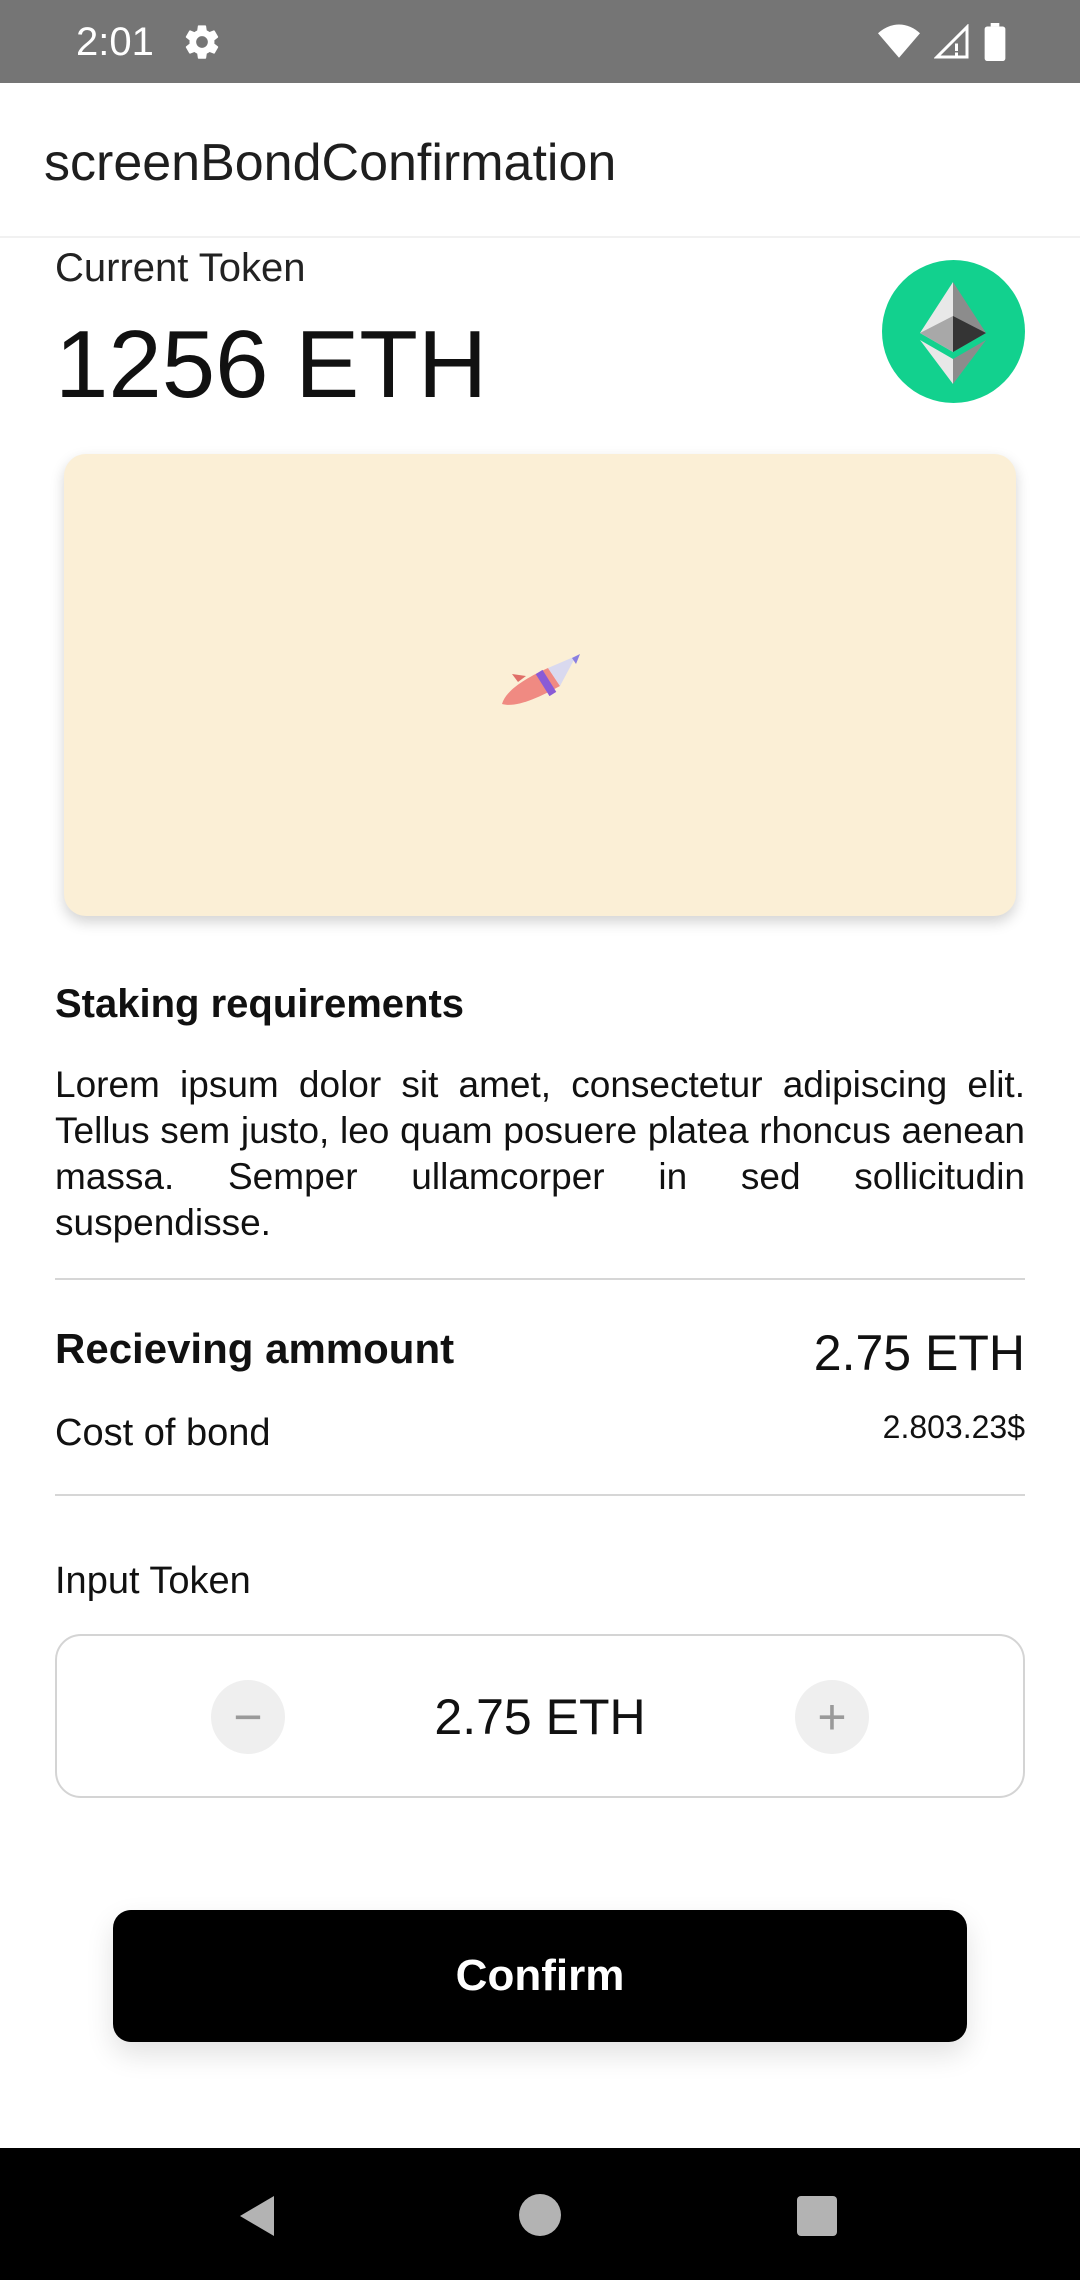  What do you see at coordinates (995, 42) in the screenshot?
I see `battery-icon` at bounding box center [995, 42].